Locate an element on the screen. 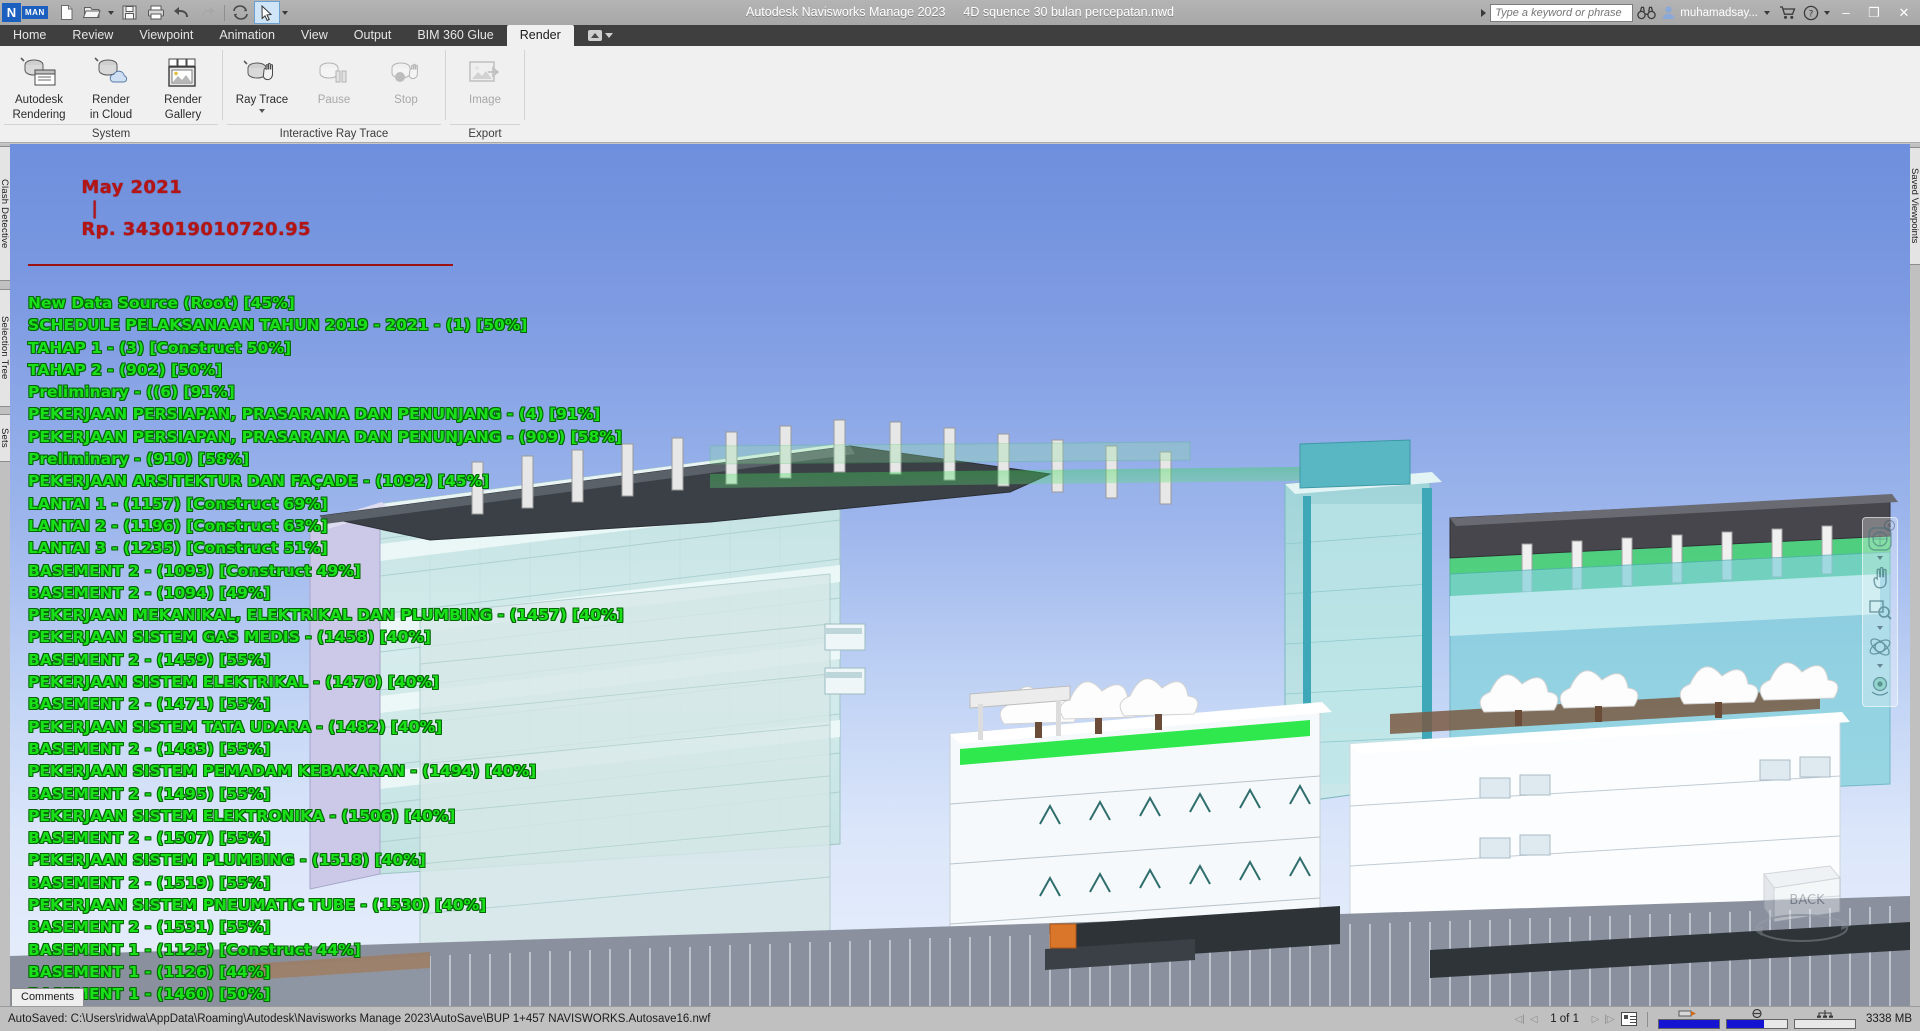 The width and height of the screenshot is (1920, 1031). render-in-cloud-button: Render in Cloud is located at coordinates (111, 86).